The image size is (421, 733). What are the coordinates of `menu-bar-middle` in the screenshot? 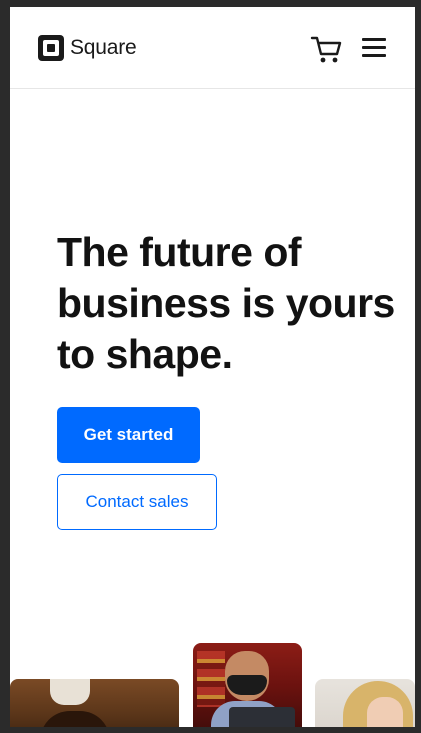 It's located at (374, 47).